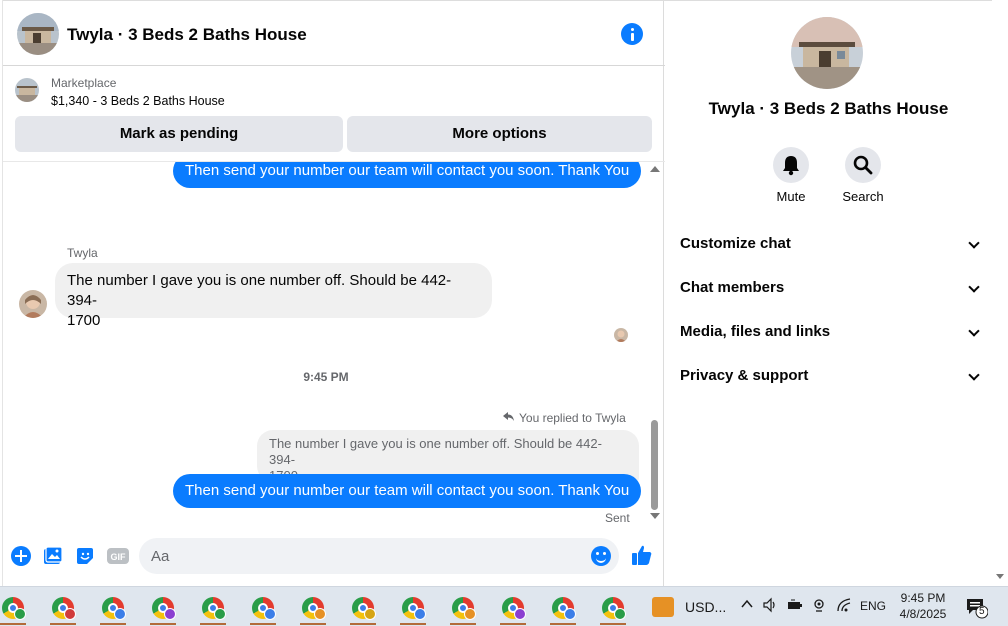  I want to click on listing-thumbnail, so click(27, 90).